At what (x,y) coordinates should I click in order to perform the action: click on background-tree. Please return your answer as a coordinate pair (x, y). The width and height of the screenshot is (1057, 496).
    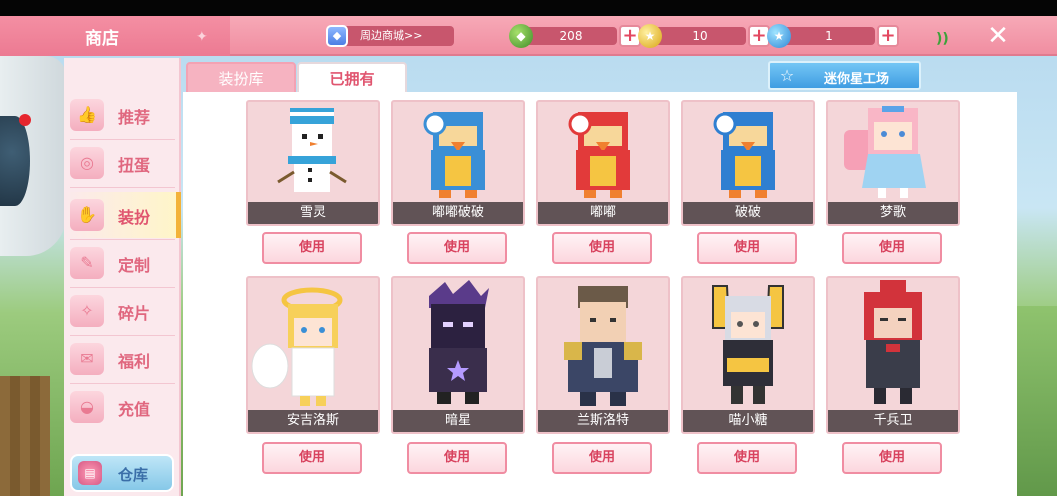
    Looking at the image, I should click on (15, 161).